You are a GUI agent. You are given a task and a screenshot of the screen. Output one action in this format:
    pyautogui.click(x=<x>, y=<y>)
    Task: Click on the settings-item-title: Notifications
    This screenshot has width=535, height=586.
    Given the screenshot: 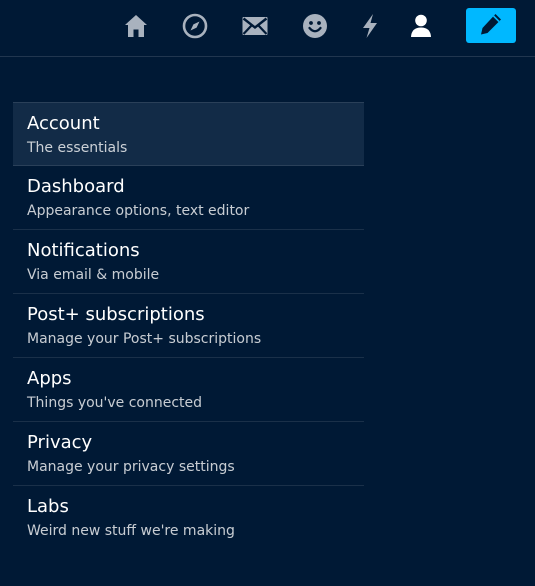 What is the action you would take?
    pyautogui.click(x=83, y=250)
    